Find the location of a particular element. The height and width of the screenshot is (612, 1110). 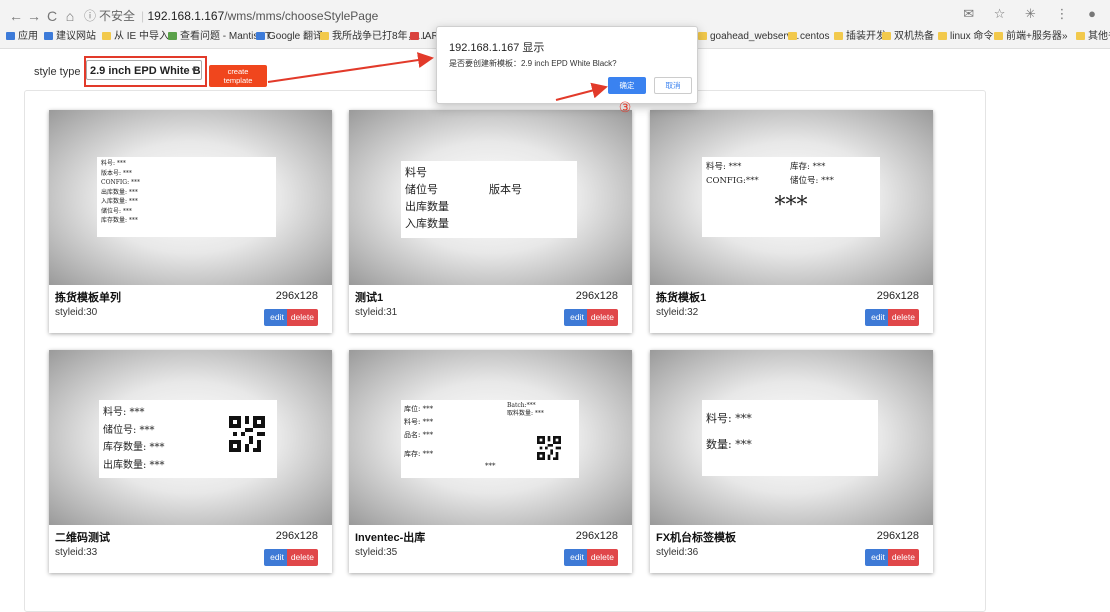

bookmark-item: Google 翻译 is located at coordinates (289, 37).